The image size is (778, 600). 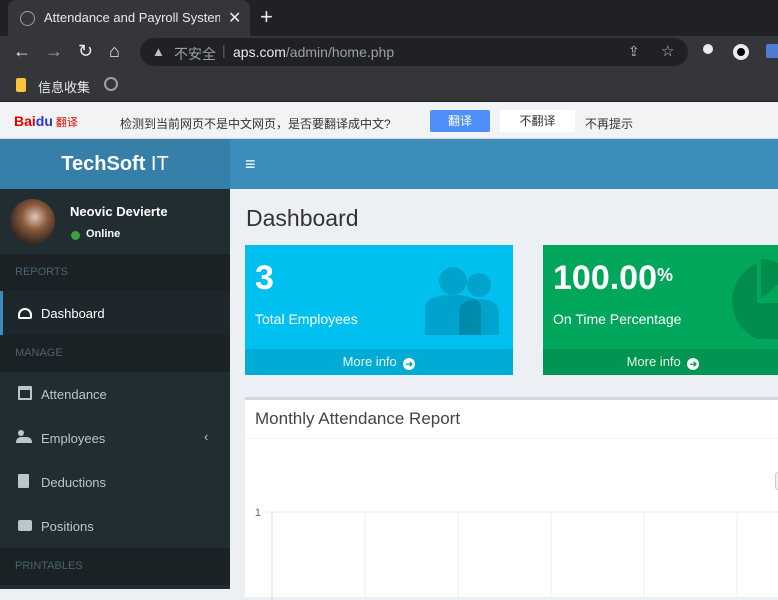 I want to click on translate-button: 翻译, so click(x=460, y=121).